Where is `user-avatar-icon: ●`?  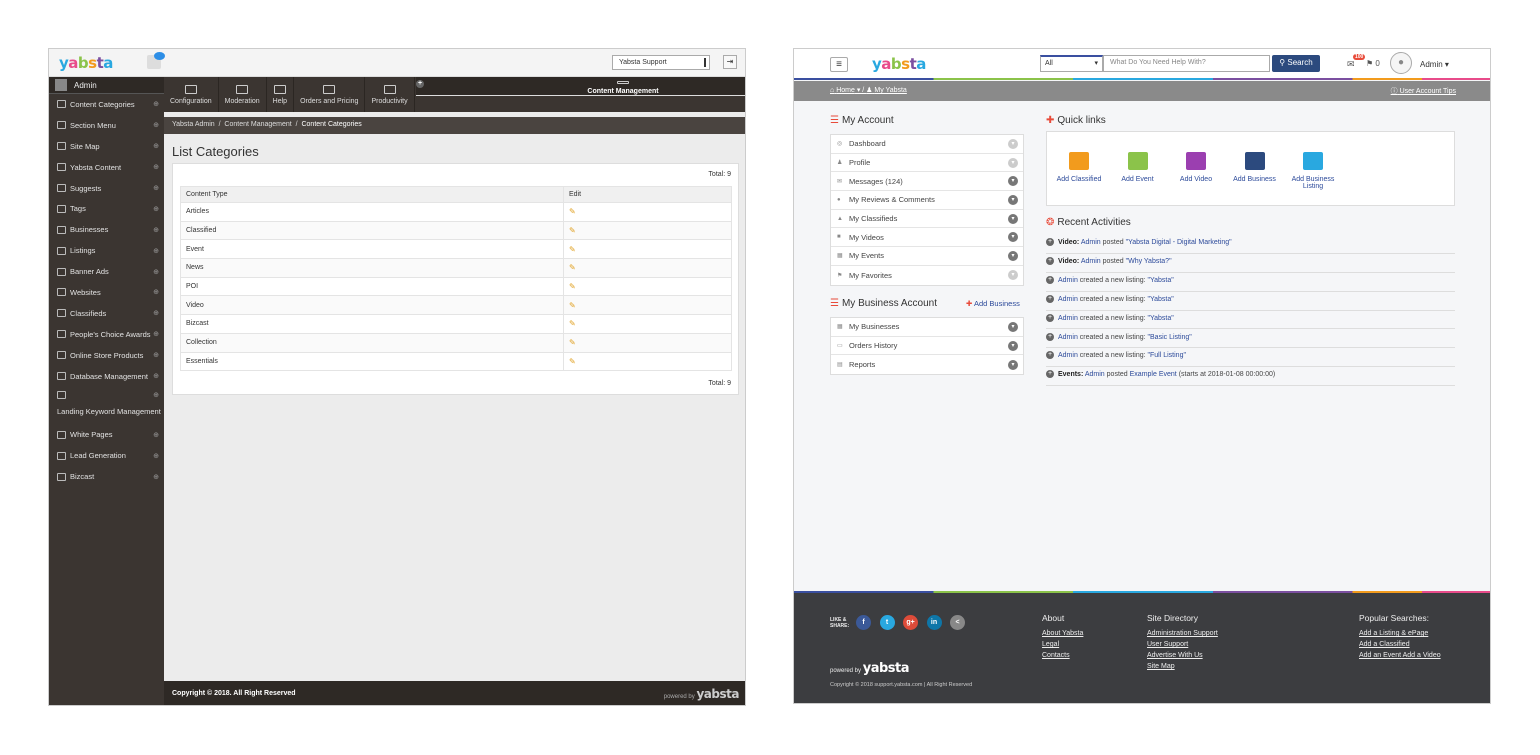 user-avatar-icon: ● is located at coordinates (1401, 63).